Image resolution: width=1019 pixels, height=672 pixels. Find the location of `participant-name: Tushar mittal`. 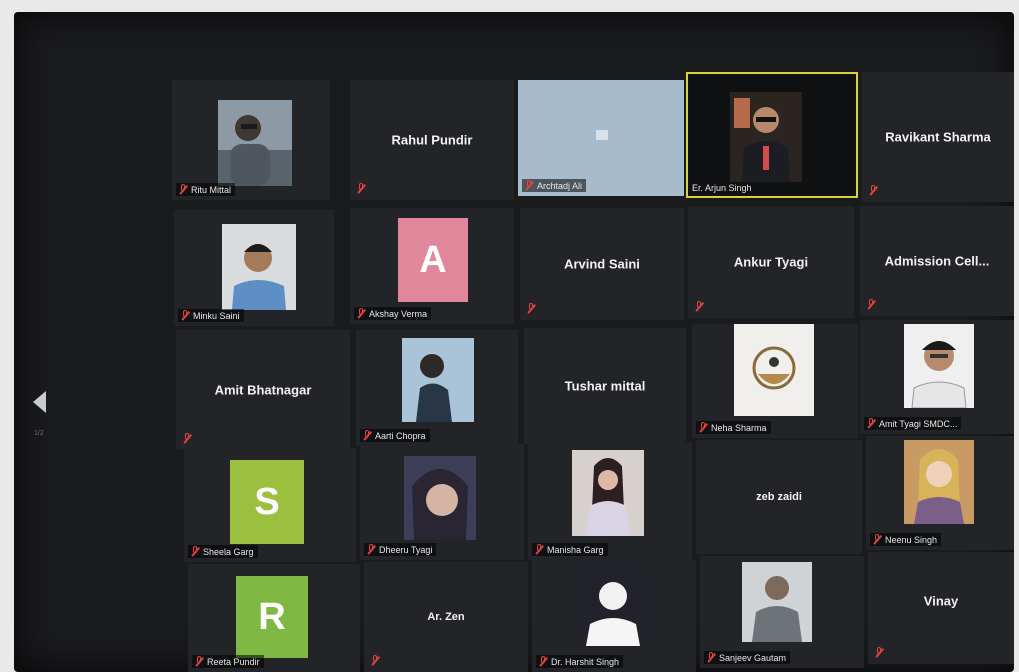

participant-name: Tushar mittal is located at coordinates (605, 386).